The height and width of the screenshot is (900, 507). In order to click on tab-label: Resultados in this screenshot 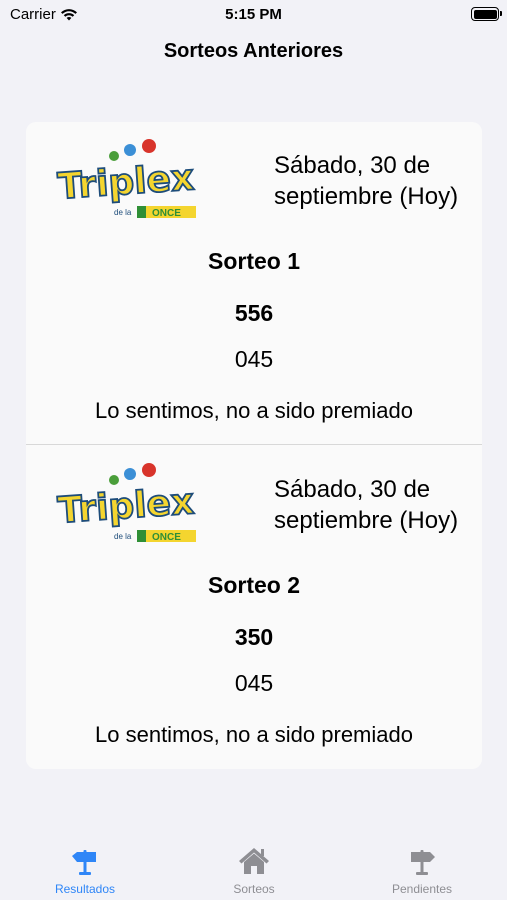, I will do `click(85, 889)`.